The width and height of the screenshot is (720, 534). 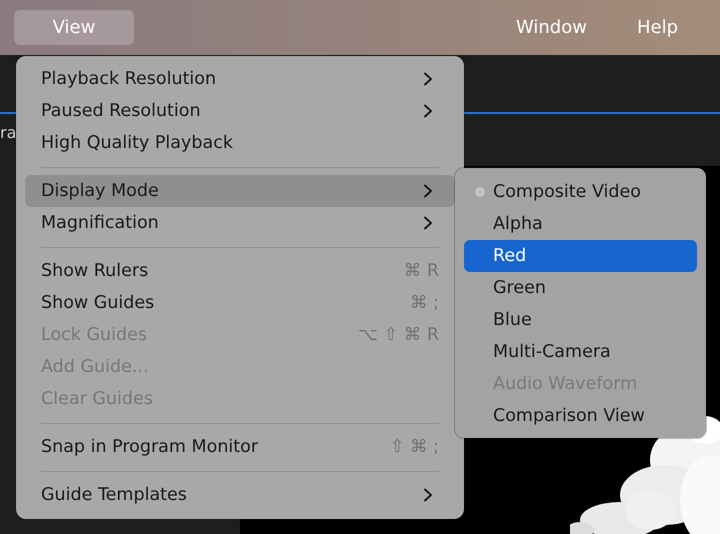 What do you see at coordinates (240, 111) in the screenshot?
I see `menu-item: Paused Resolution` at bounding box center [240, 111].